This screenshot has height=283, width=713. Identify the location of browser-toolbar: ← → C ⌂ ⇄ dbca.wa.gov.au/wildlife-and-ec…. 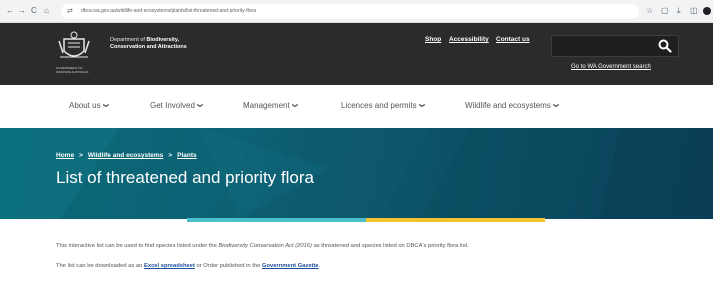
(356, 11).